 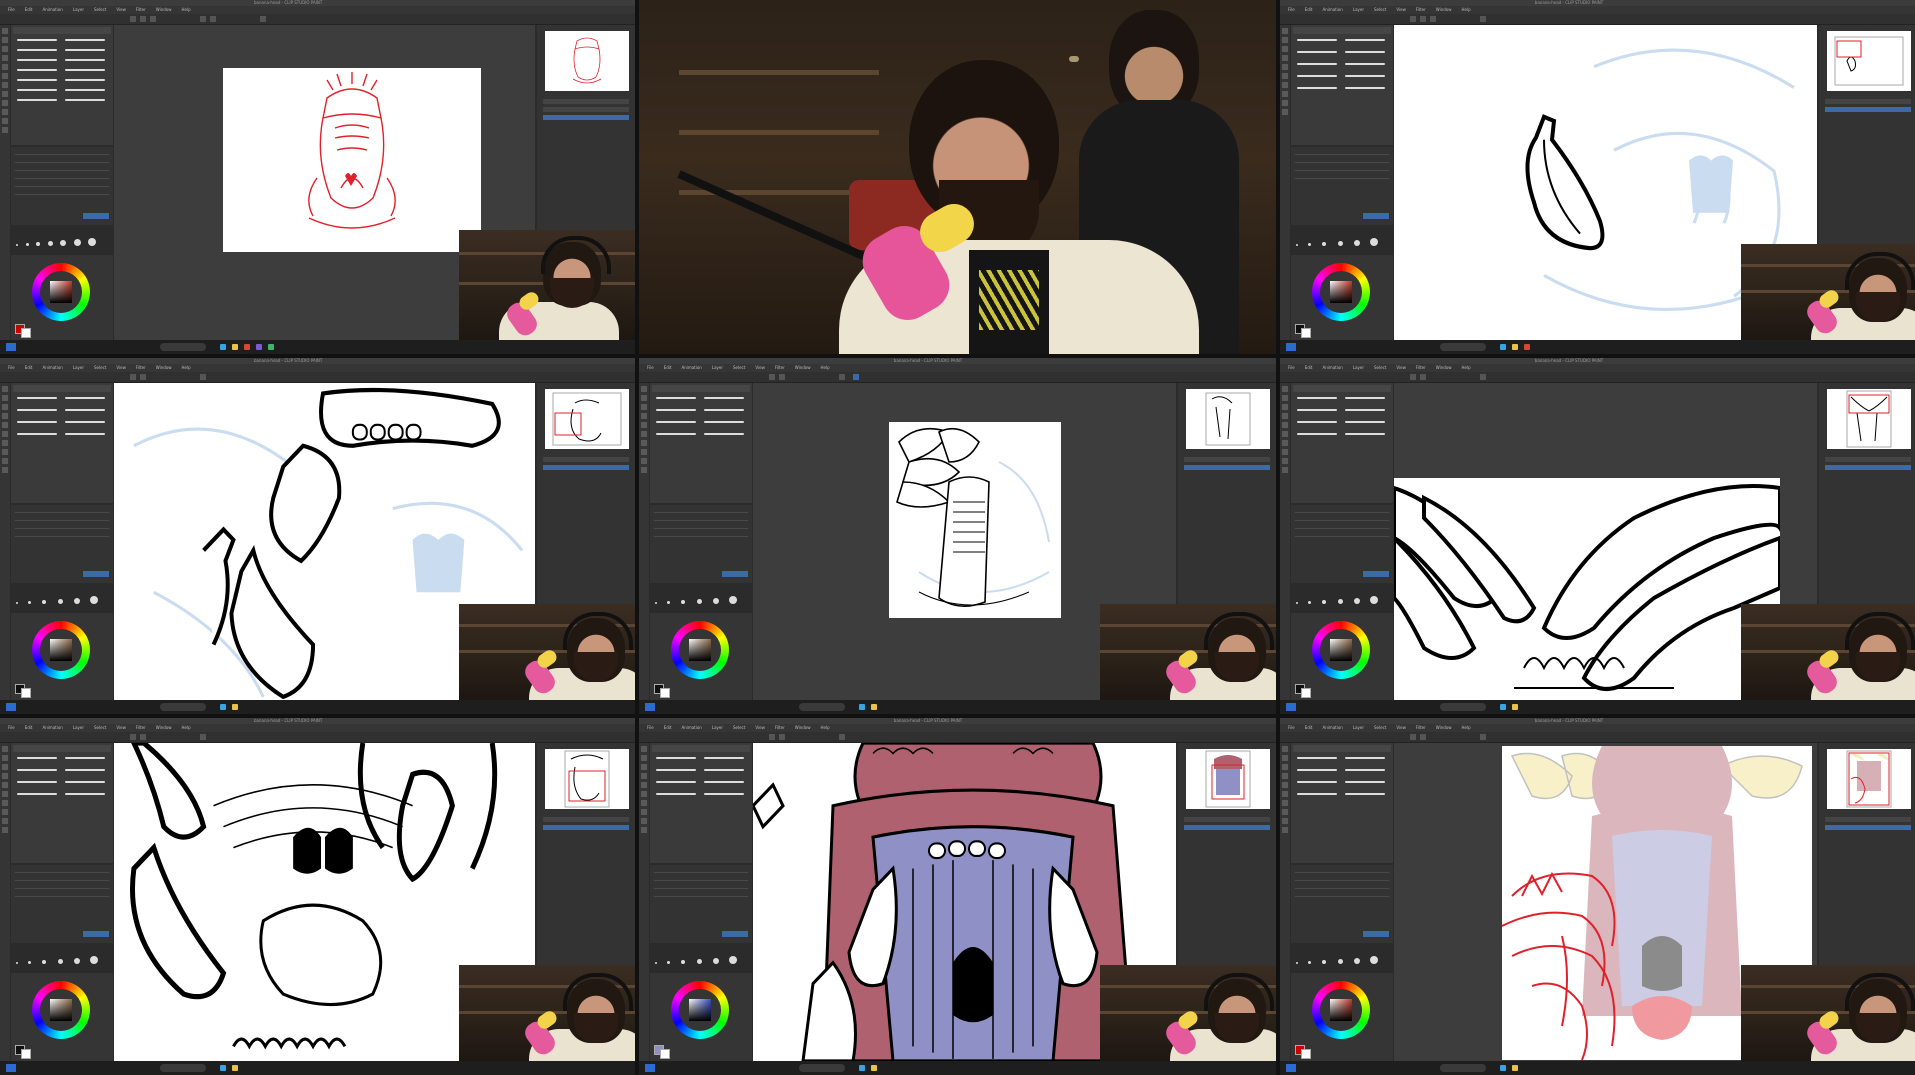 What do you see at coordinates (186, 10) in the screenshot?
I see `menu-help: Help` at bounding box center [186, 10].